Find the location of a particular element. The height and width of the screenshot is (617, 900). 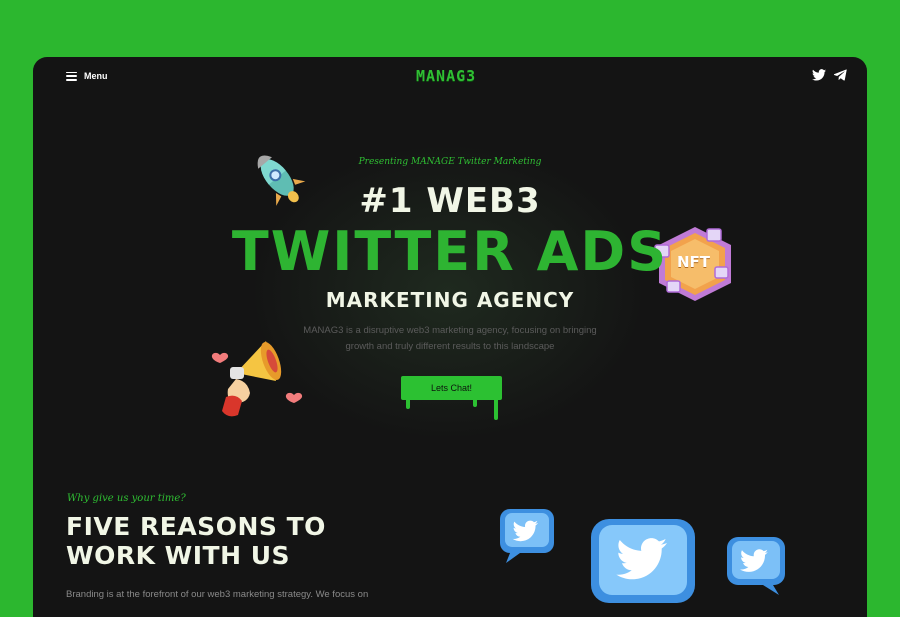

lets-chat-label: Lets Chat! is located at coordinates (451, 388).